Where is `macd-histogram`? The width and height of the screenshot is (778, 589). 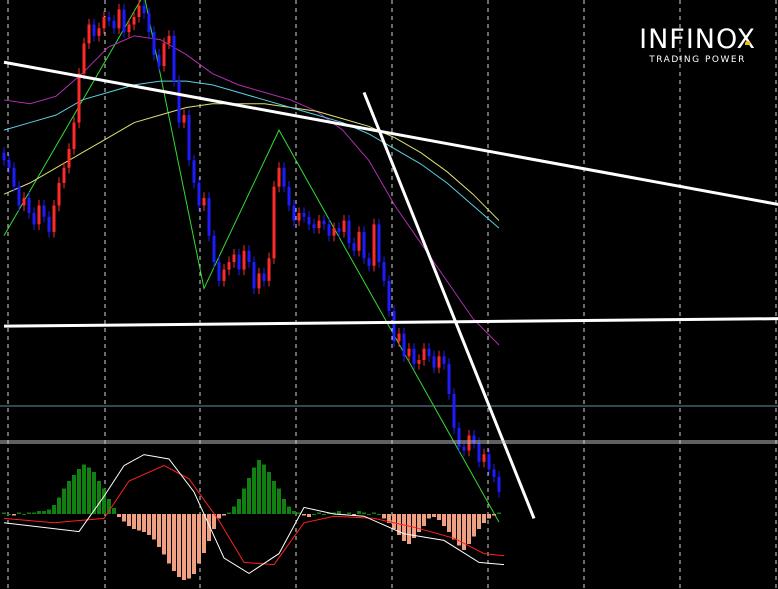
macd-histogram is located at coordinates (251, 520).